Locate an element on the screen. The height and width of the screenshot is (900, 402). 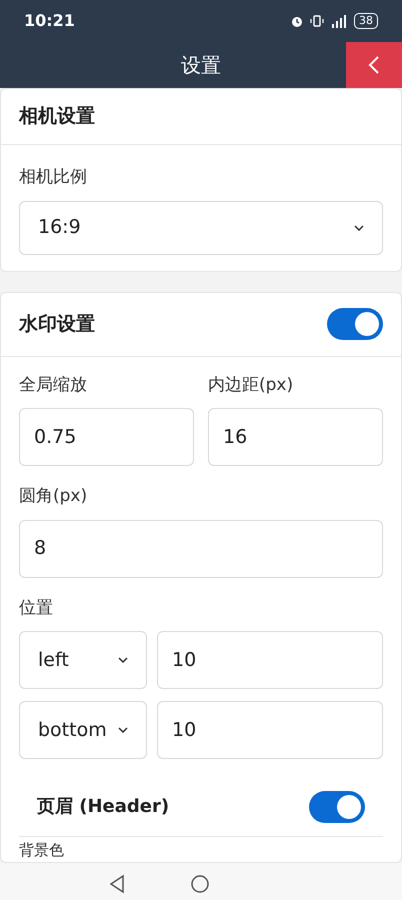
section-title: 页眉 (Header) is located at coordinates (103, 807).